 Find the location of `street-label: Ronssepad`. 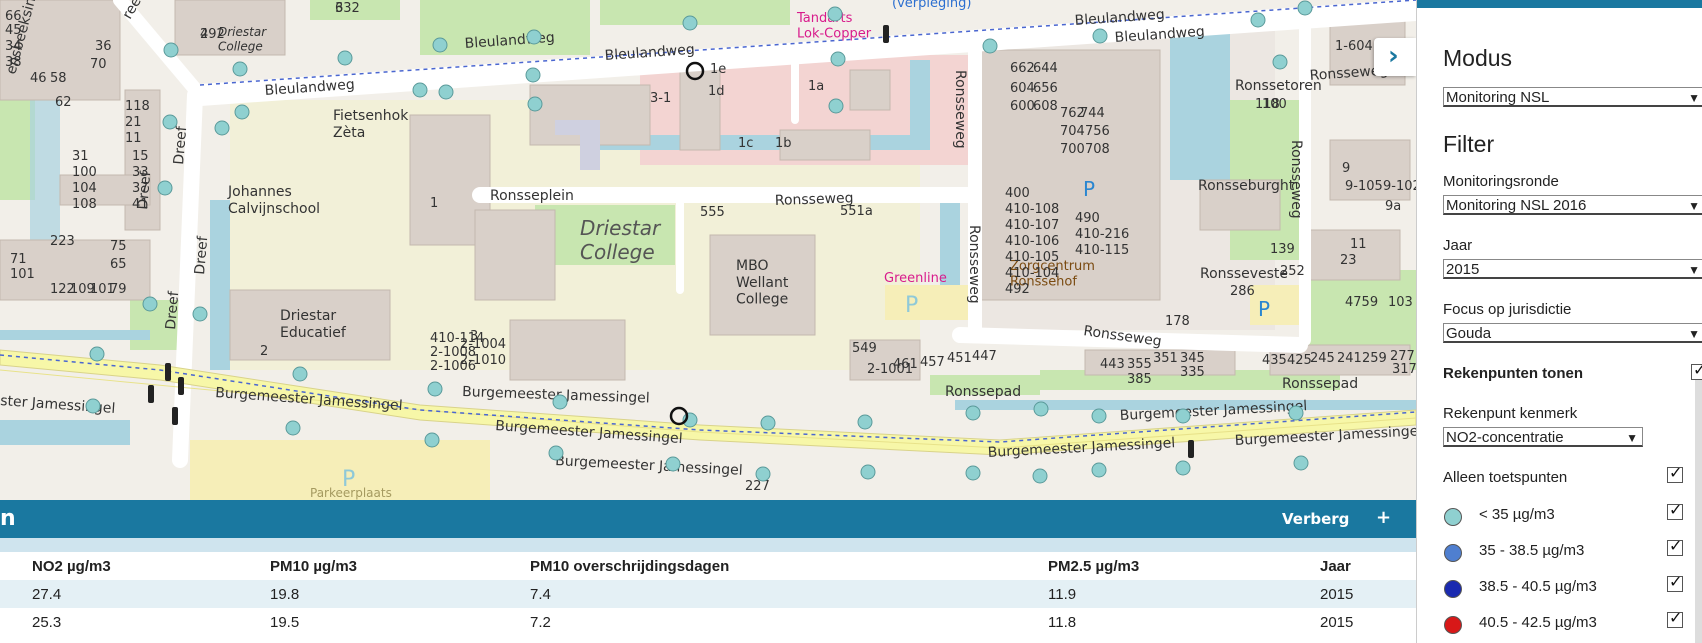

street-label: Ronssepad is located at coordinates (983, 392).